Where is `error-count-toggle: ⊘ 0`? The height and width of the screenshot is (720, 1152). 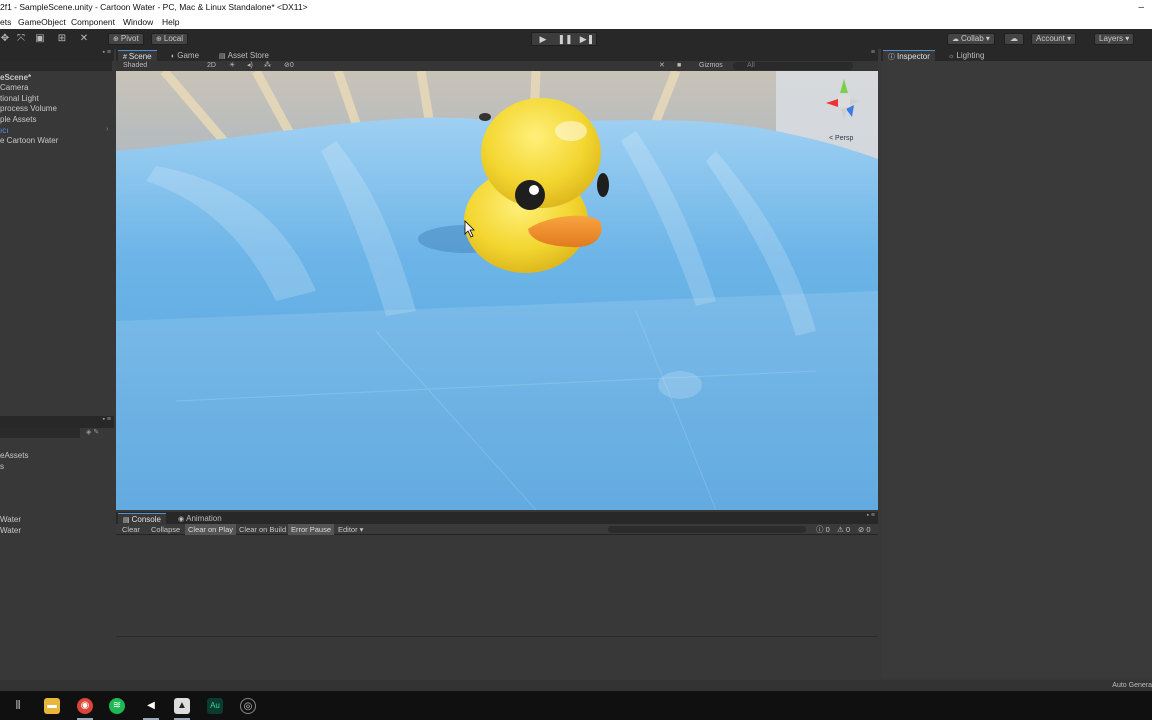 error-count-toggle: ⊘ 0 is located at coordinates (864, 529).